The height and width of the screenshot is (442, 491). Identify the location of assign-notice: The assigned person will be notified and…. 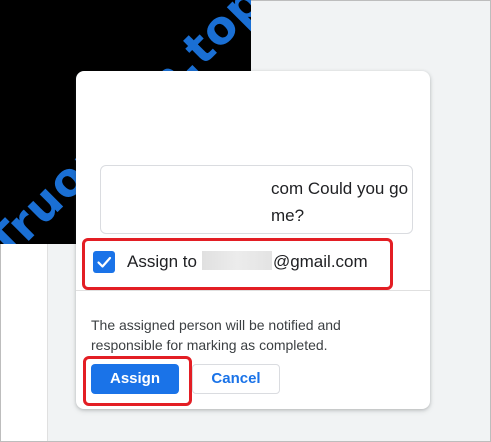
(216, 335).